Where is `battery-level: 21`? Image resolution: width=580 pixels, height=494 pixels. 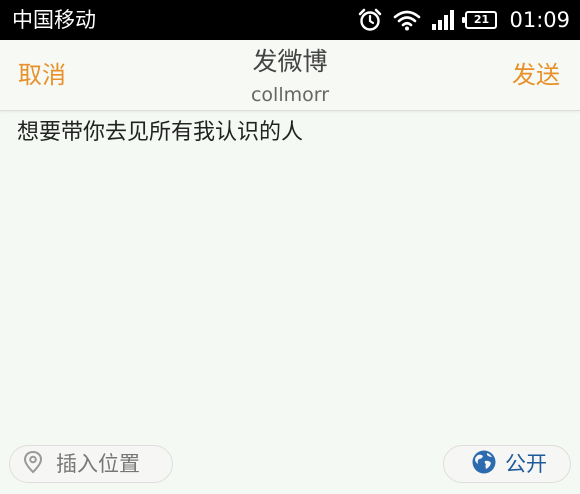 battery-level: 21 is located at coordinates (481, 19).